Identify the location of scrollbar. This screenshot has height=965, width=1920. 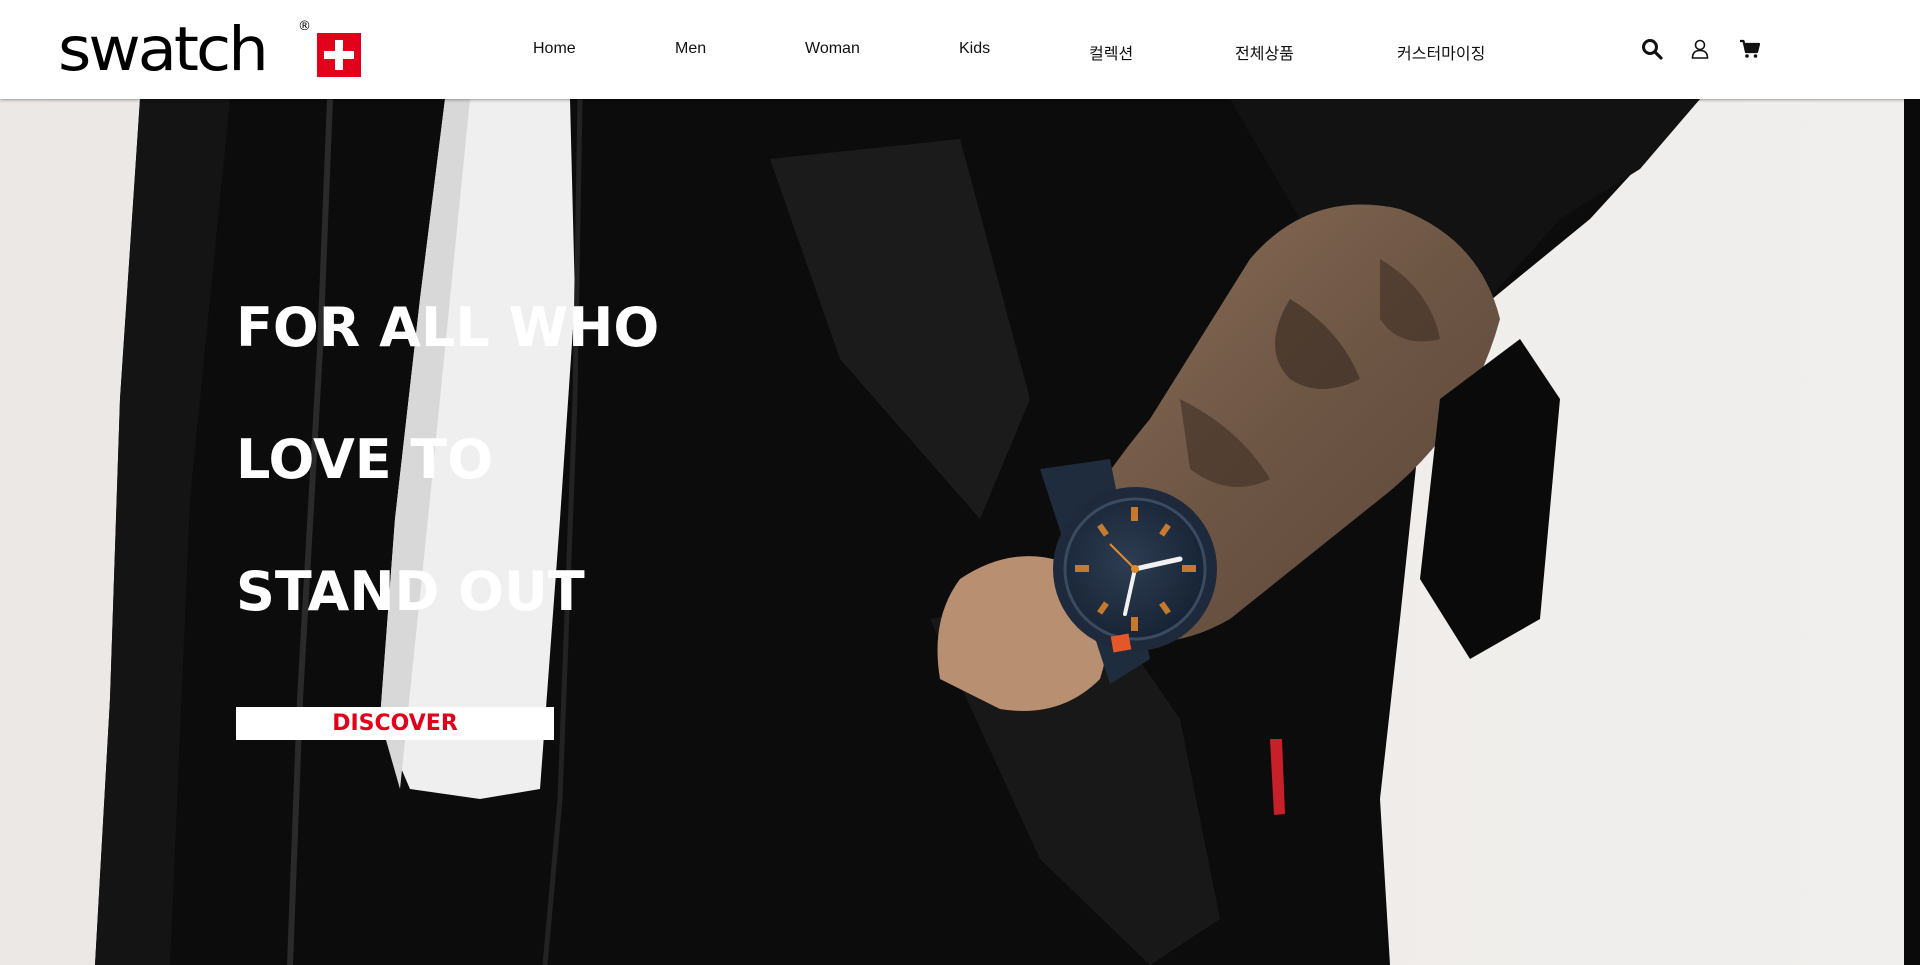
(1912, 532).